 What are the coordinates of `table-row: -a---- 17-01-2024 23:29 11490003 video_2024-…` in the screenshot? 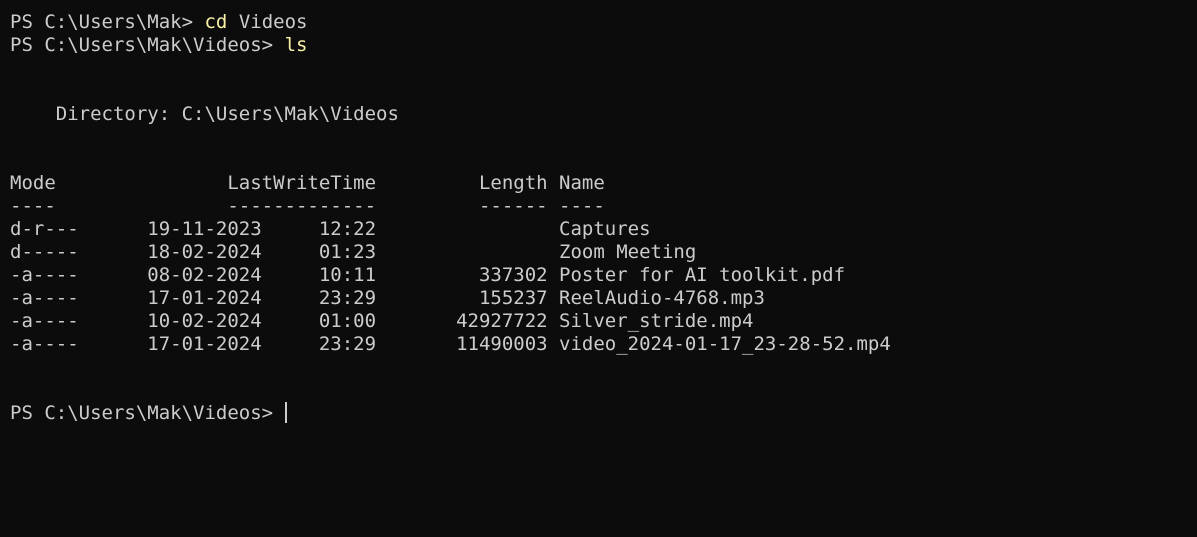 It's located at (598, 344).